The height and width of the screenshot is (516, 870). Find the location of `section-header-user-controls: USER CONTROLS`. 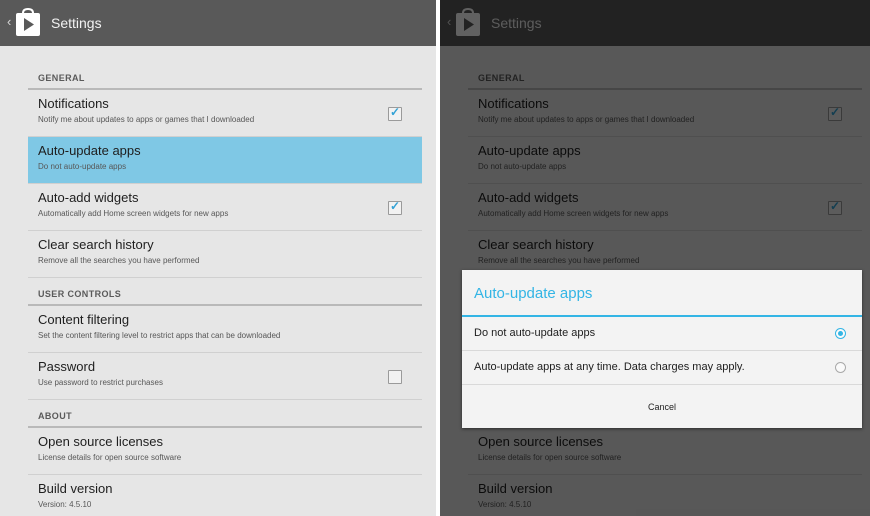

section-header-user-controls: USER CONTROLS is located at coordinates (225, 292).